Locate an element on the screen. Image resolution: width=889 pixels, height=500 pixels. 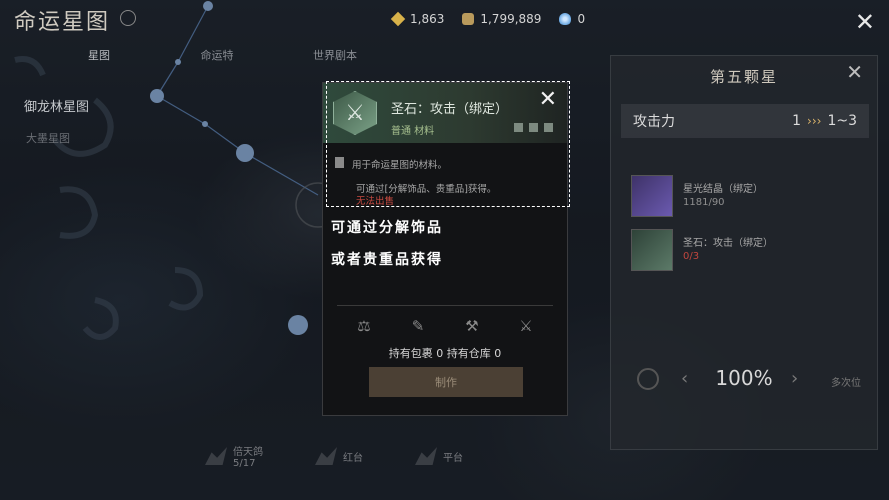
stat-row: 攻击力 1 ››› 1~3 is located at coordinates (745, 121).